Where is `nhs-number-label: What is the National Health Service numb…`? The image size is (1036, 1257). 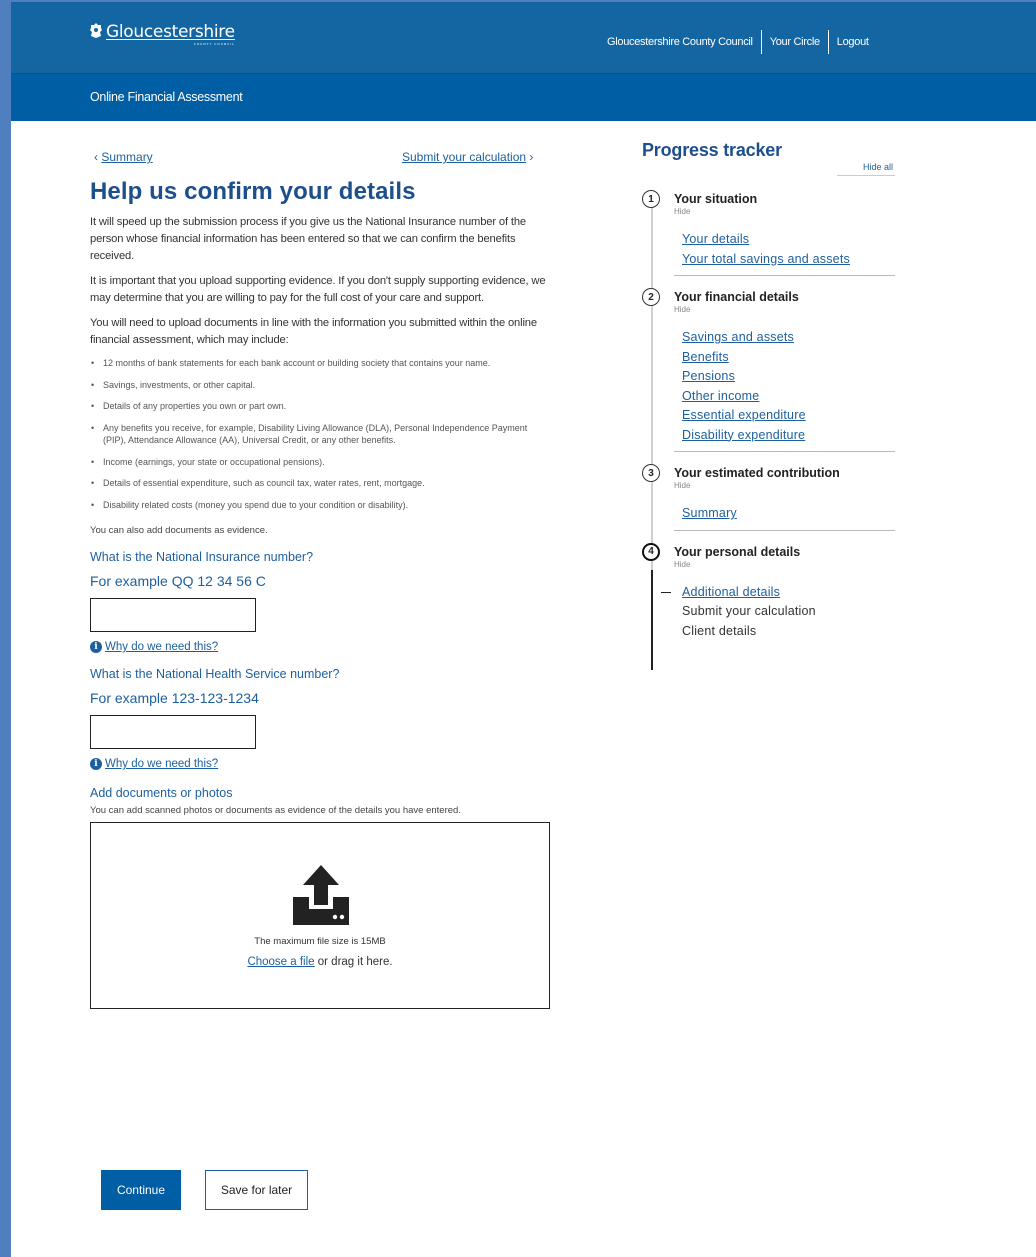 nhs-number-label: What is the National Health Service numb… is located at coordinates (215, 674).